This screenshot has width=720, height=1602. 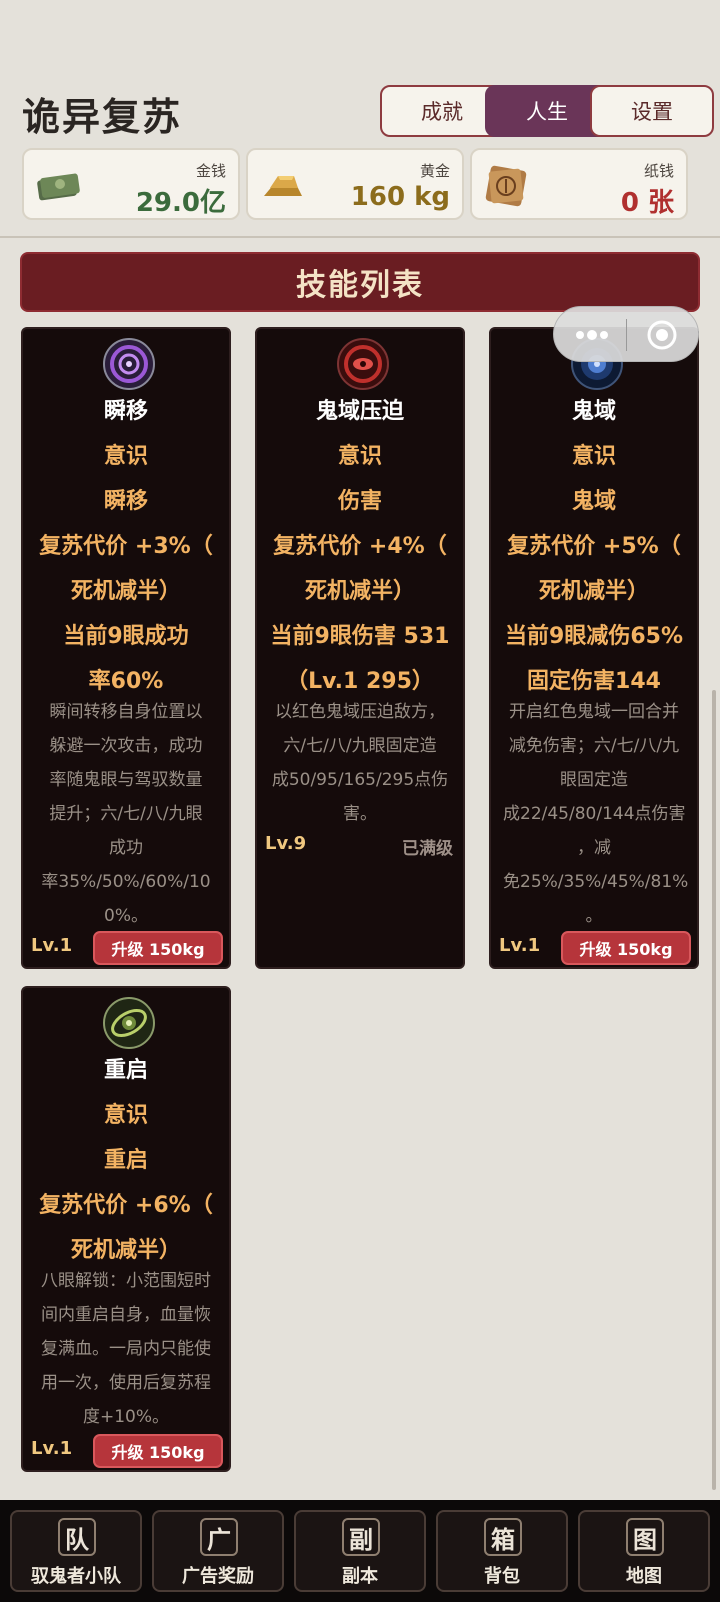 I want to click on green-rune-icon, so click(x=129, y=1023).